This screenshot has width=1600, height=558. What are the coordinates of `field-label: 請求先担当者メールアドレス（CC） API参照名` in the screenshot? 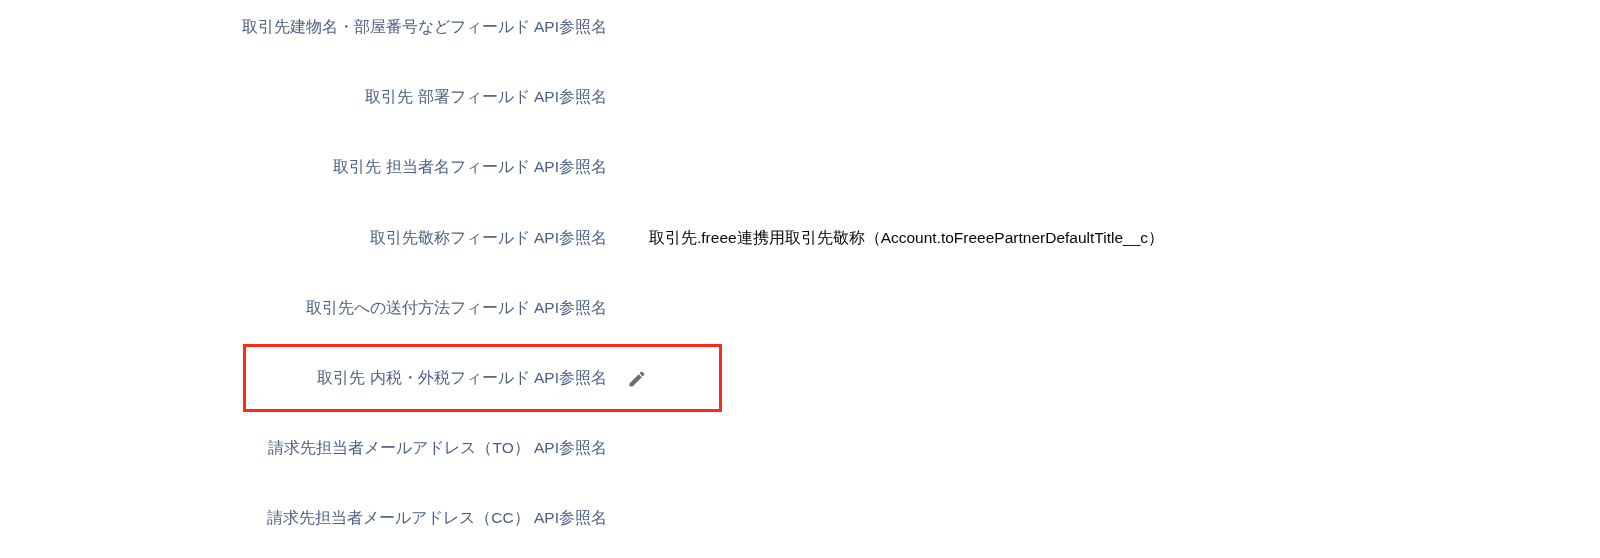 It's located at (436, 518).